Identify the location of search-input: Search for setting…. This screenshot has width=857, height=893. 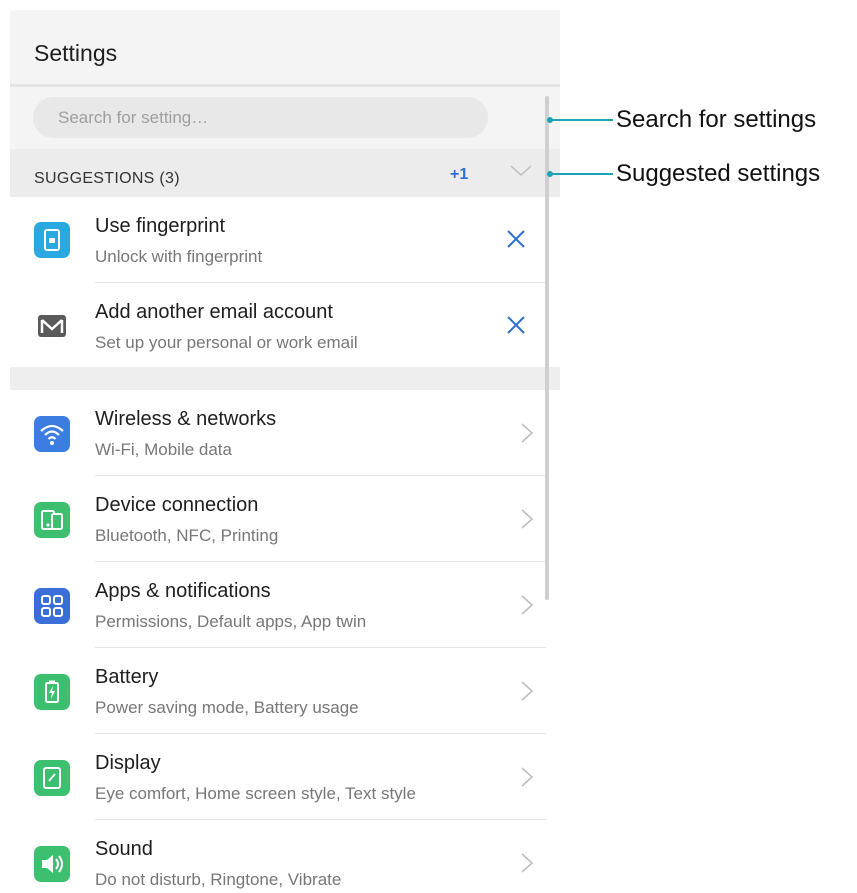
(260, 117).